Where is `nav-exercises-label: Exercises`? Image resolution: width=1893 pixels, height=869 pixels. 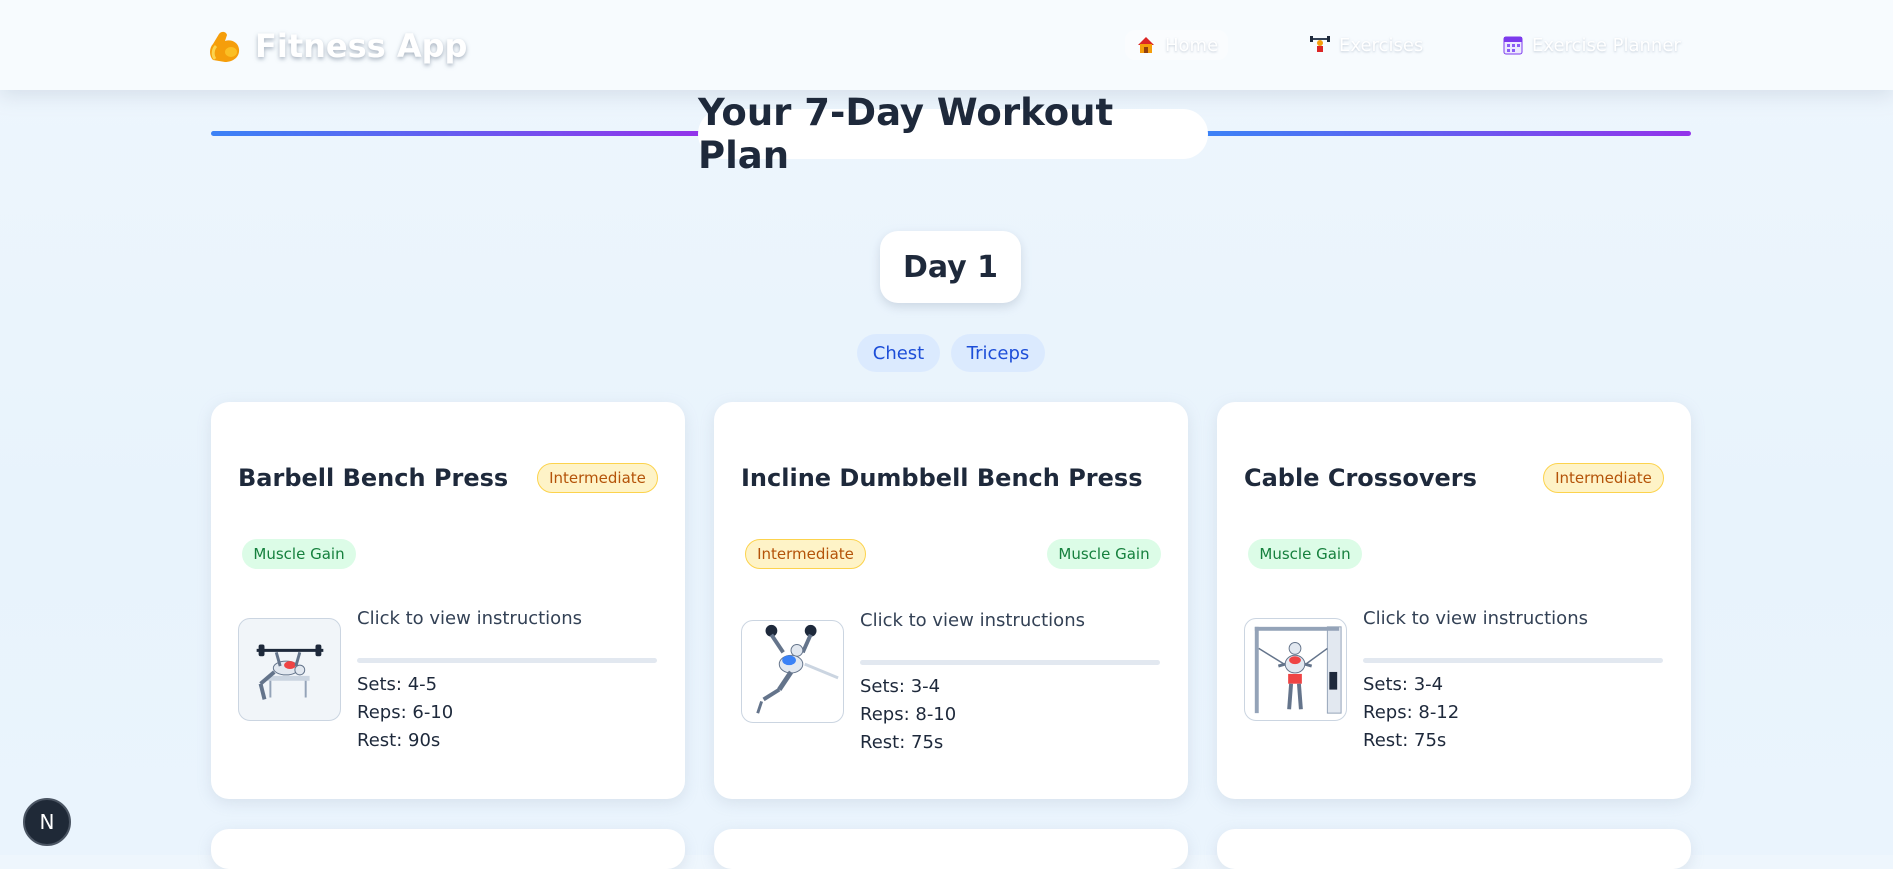
nav-exercises-label: Exercises is located at coordinates (1381, 45).